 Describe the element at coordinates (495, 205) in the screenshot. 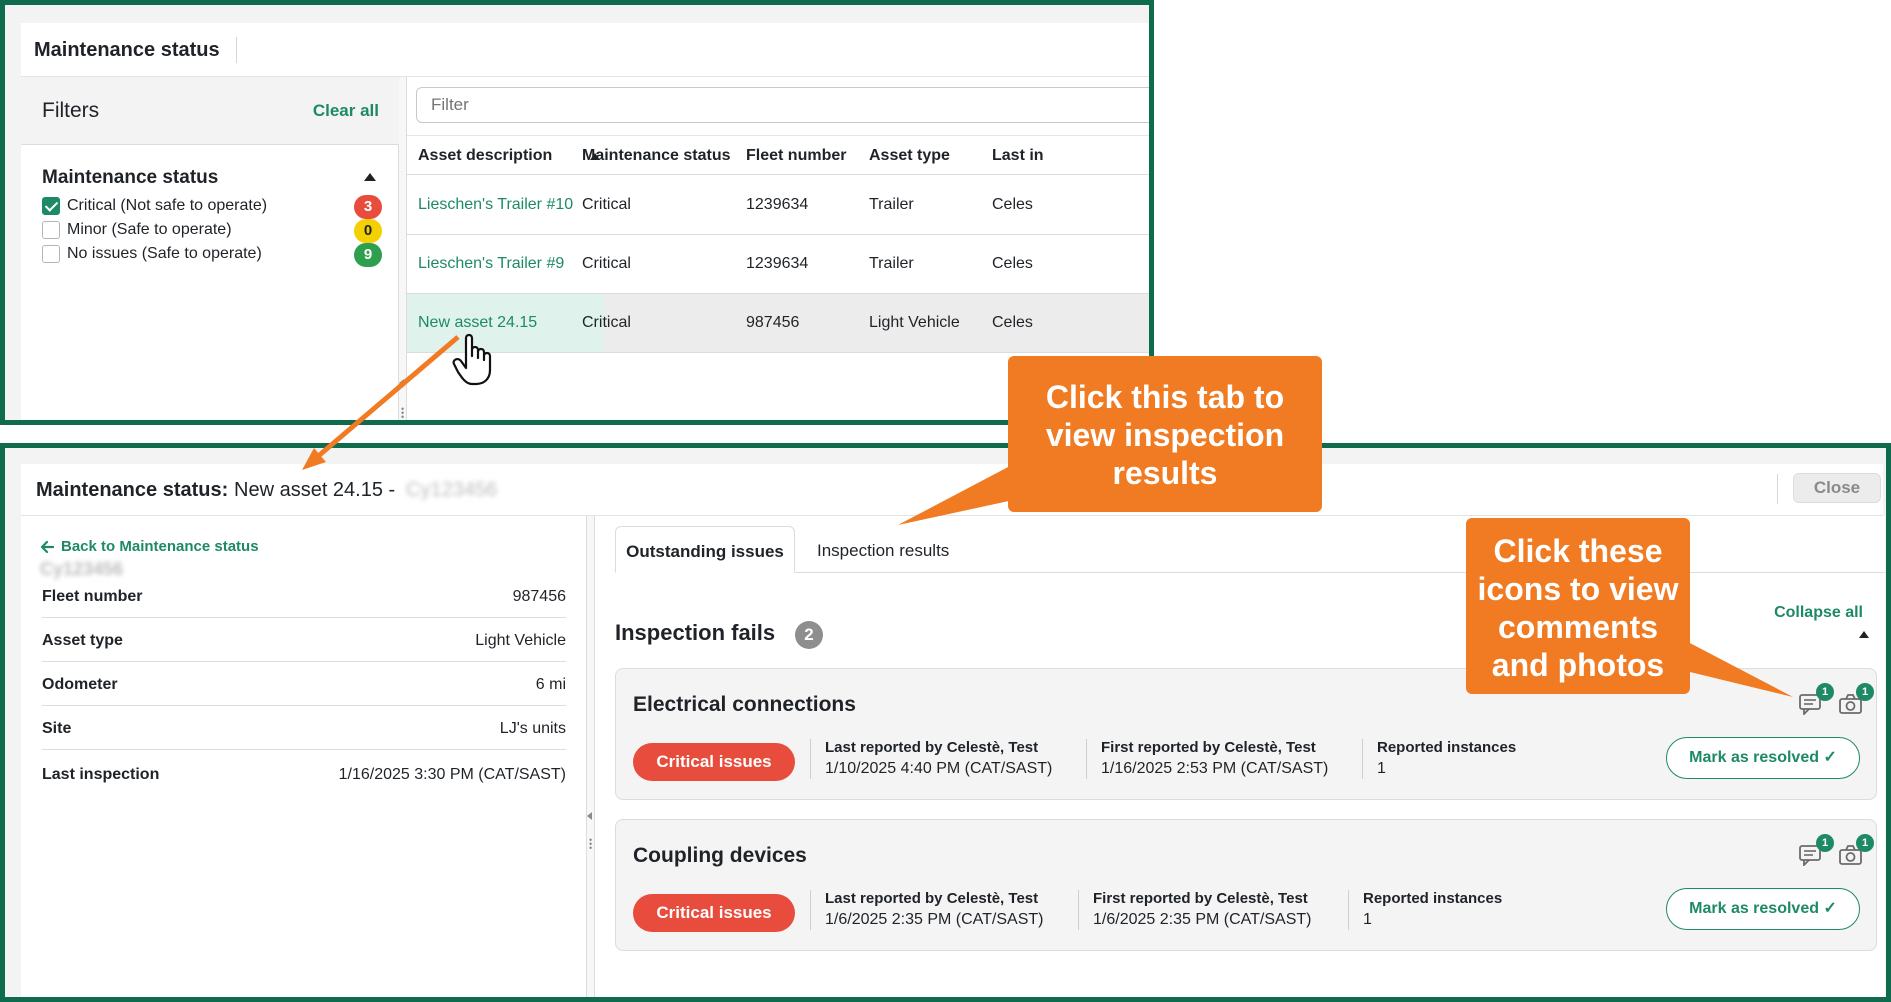

I see `asset-link: Lieschen's Trailer #10` at that location.